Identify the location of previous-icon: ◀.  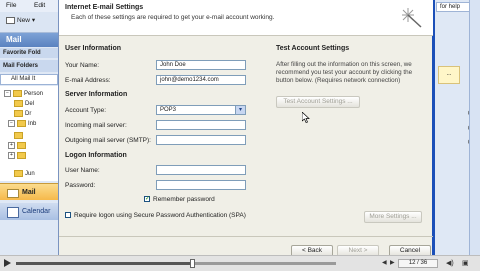
(386, 263).